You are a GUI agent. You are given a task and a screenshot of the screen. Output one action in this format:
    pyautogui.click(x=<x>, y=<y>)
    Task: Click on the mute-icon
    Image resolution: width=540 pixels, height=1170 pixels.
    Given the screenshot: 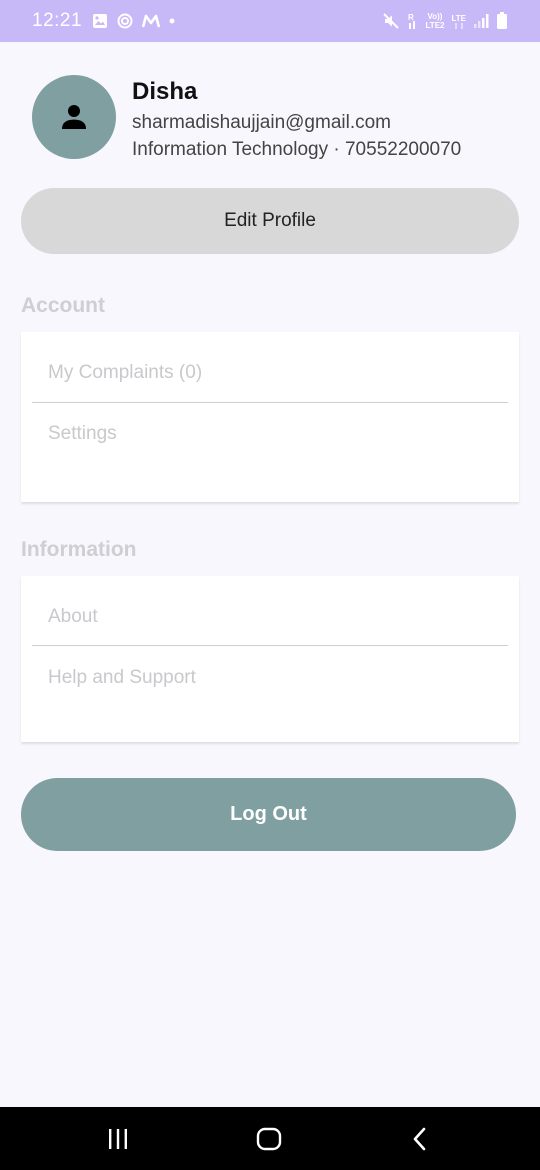 What is the action you would take?
    pyautogui.click(x=391, y=21)
    